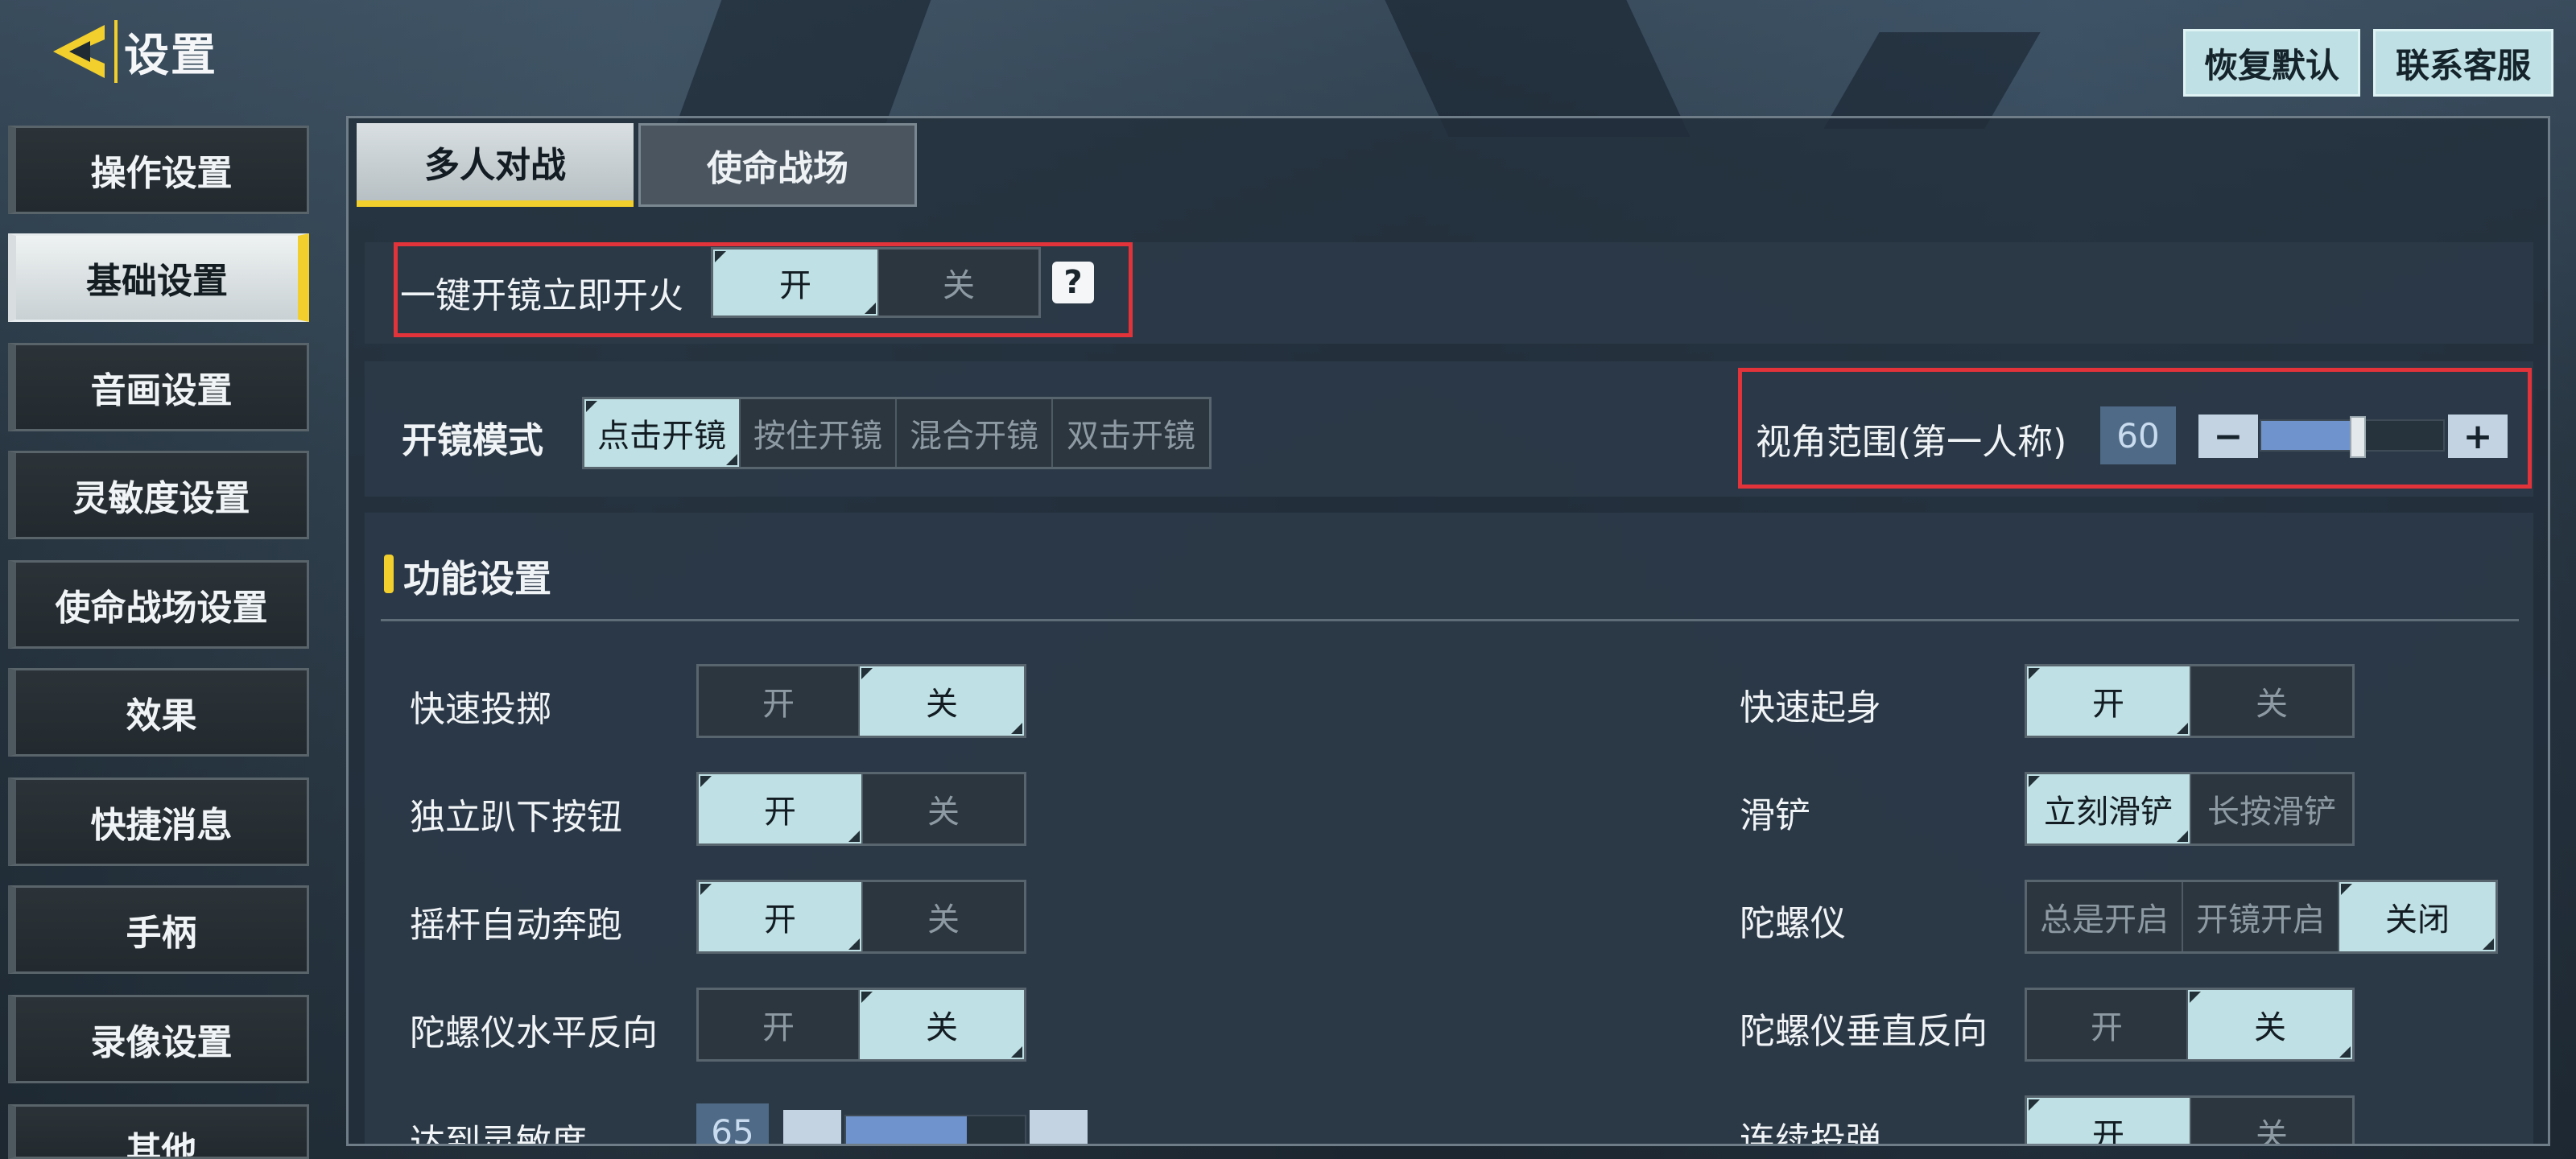  I want to click on gyro-vertical-invert-off-option: 关, so click(2270, 1024).